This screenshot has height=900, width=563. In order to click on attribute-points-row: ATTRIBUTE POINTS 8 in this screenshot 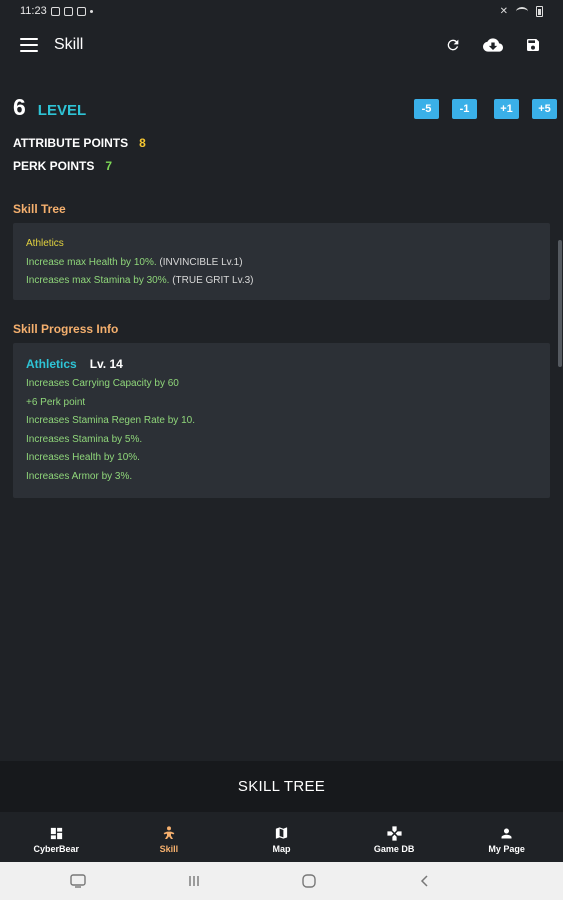, I will do `click(79, 143)`.